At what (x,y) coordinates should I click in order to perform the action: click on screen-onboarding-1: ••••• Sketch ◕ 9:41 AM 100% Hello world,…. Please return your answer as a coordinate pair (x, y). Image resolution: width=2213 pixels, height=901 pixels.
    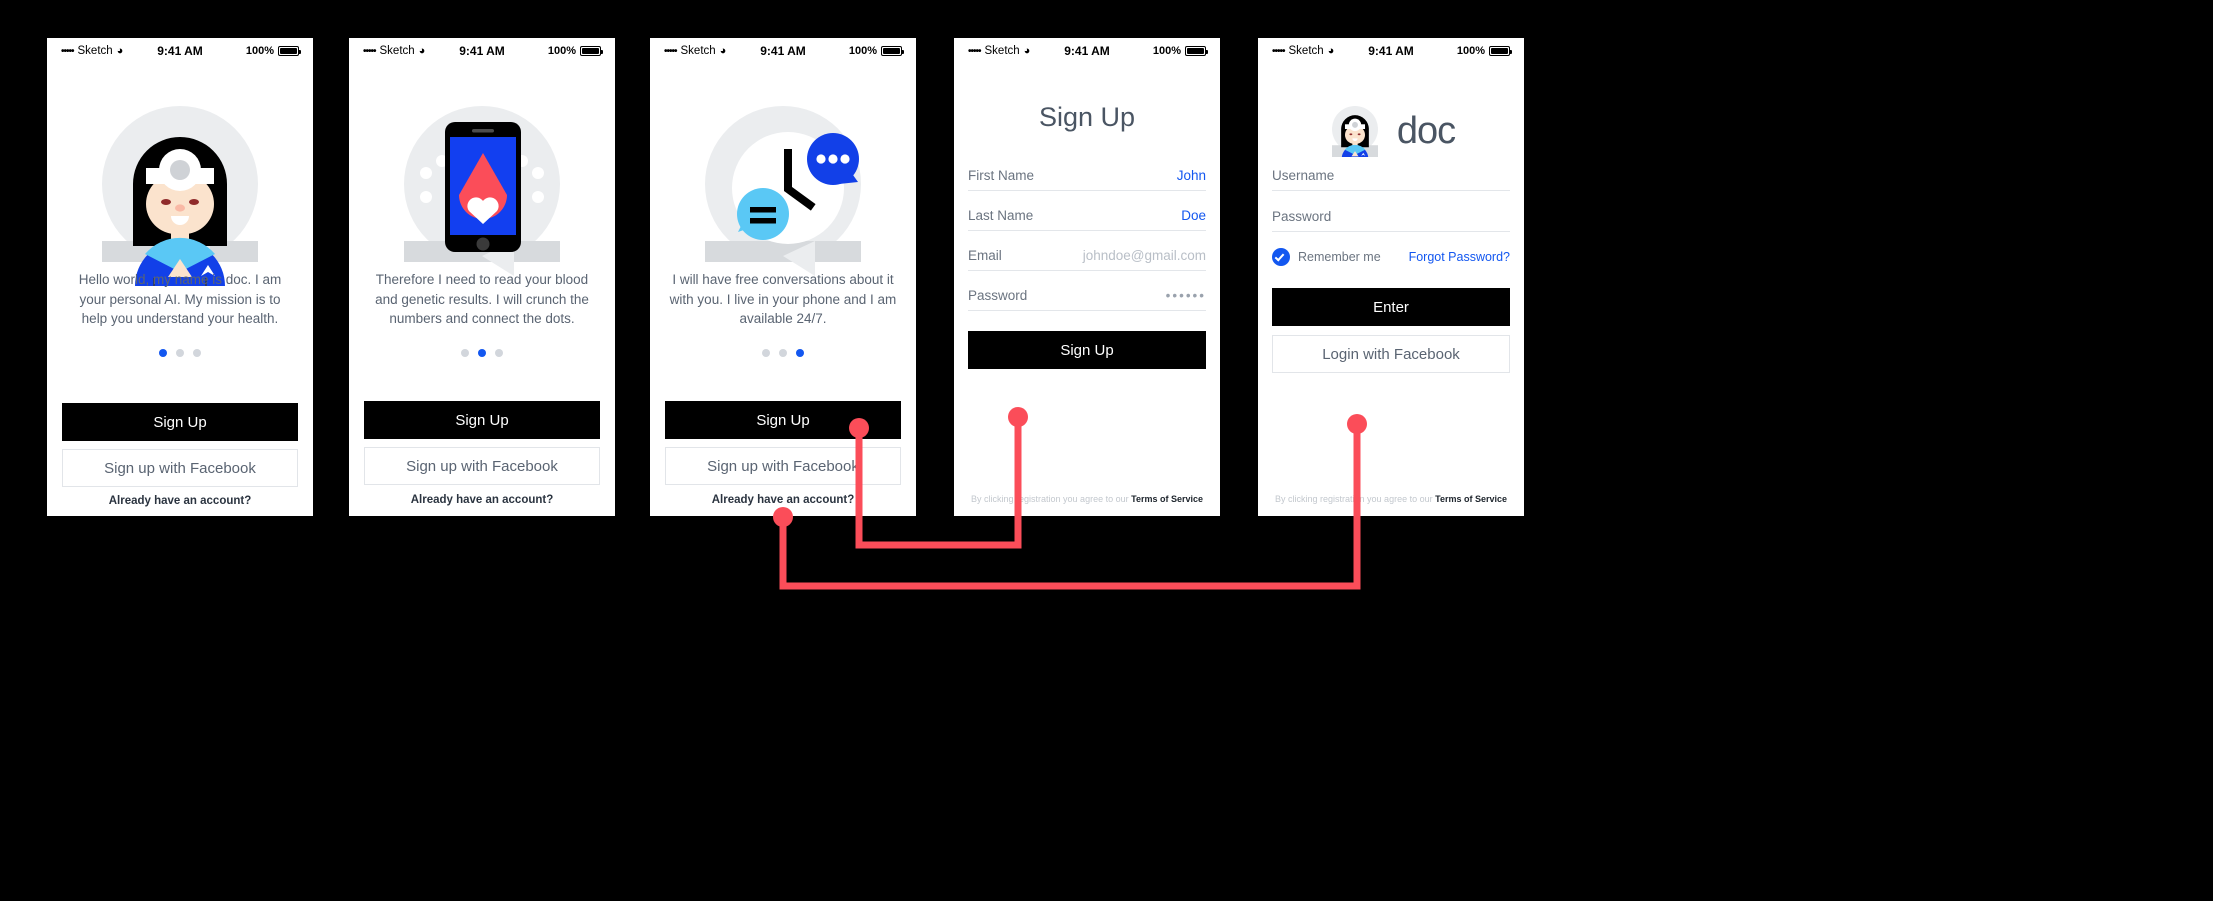
    Looking at the image, I should click on (180, 277).